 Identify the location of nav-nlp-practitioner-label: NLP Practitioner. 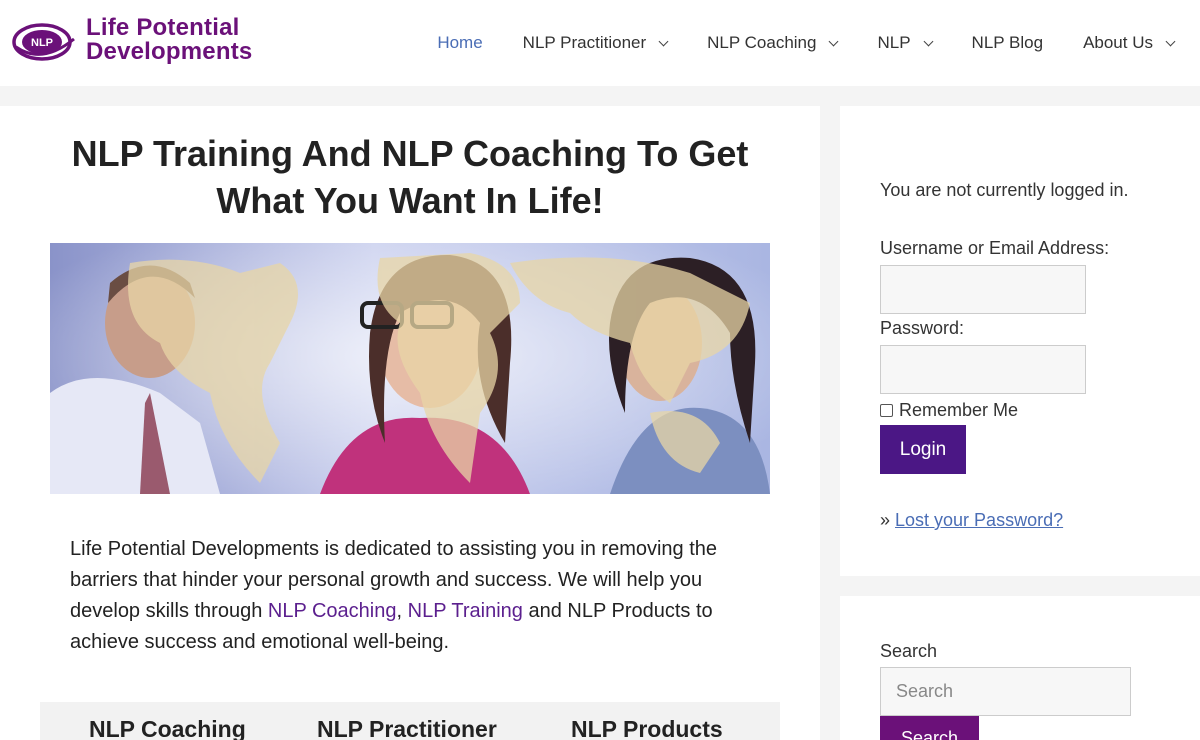
(584, 42).